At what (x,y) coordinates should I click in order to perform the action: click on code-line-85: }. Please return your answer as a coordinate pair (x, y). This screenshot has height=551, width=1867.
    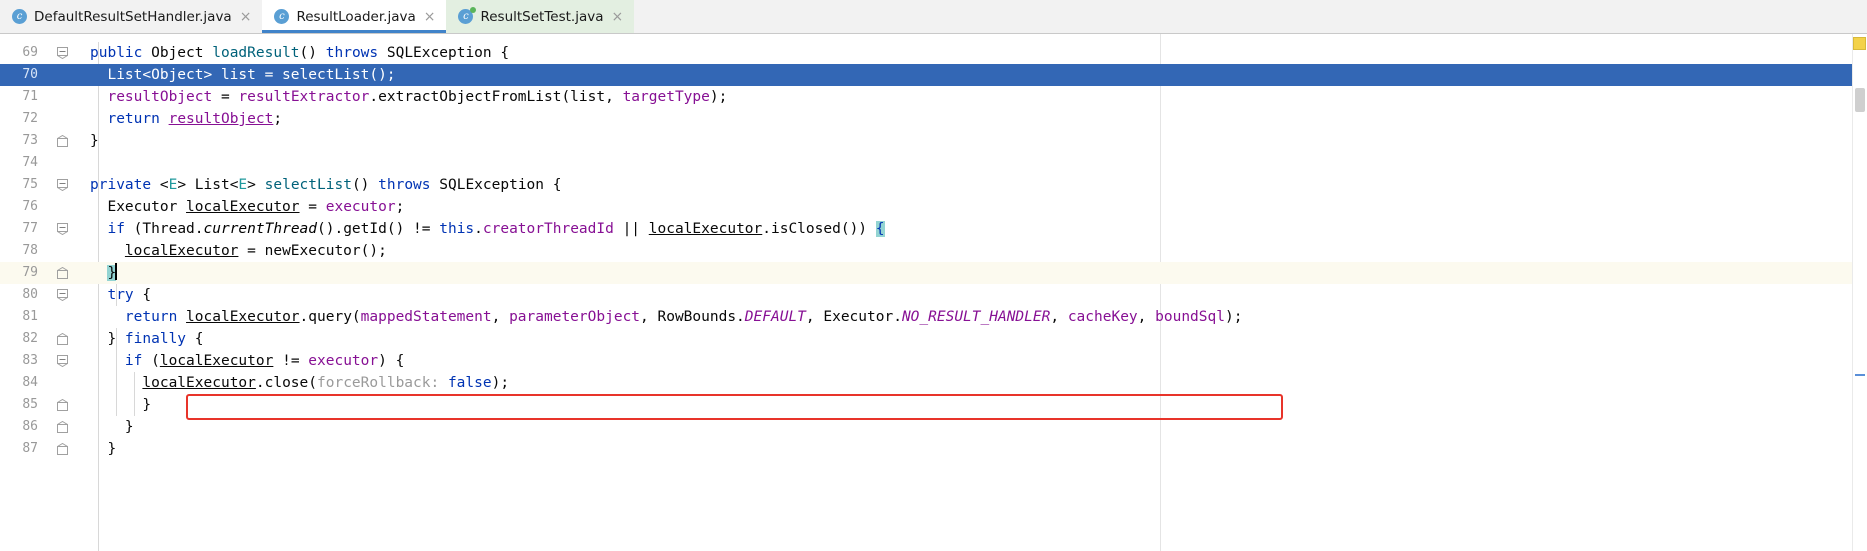
    Looking at the image, I should click on (965, 405).